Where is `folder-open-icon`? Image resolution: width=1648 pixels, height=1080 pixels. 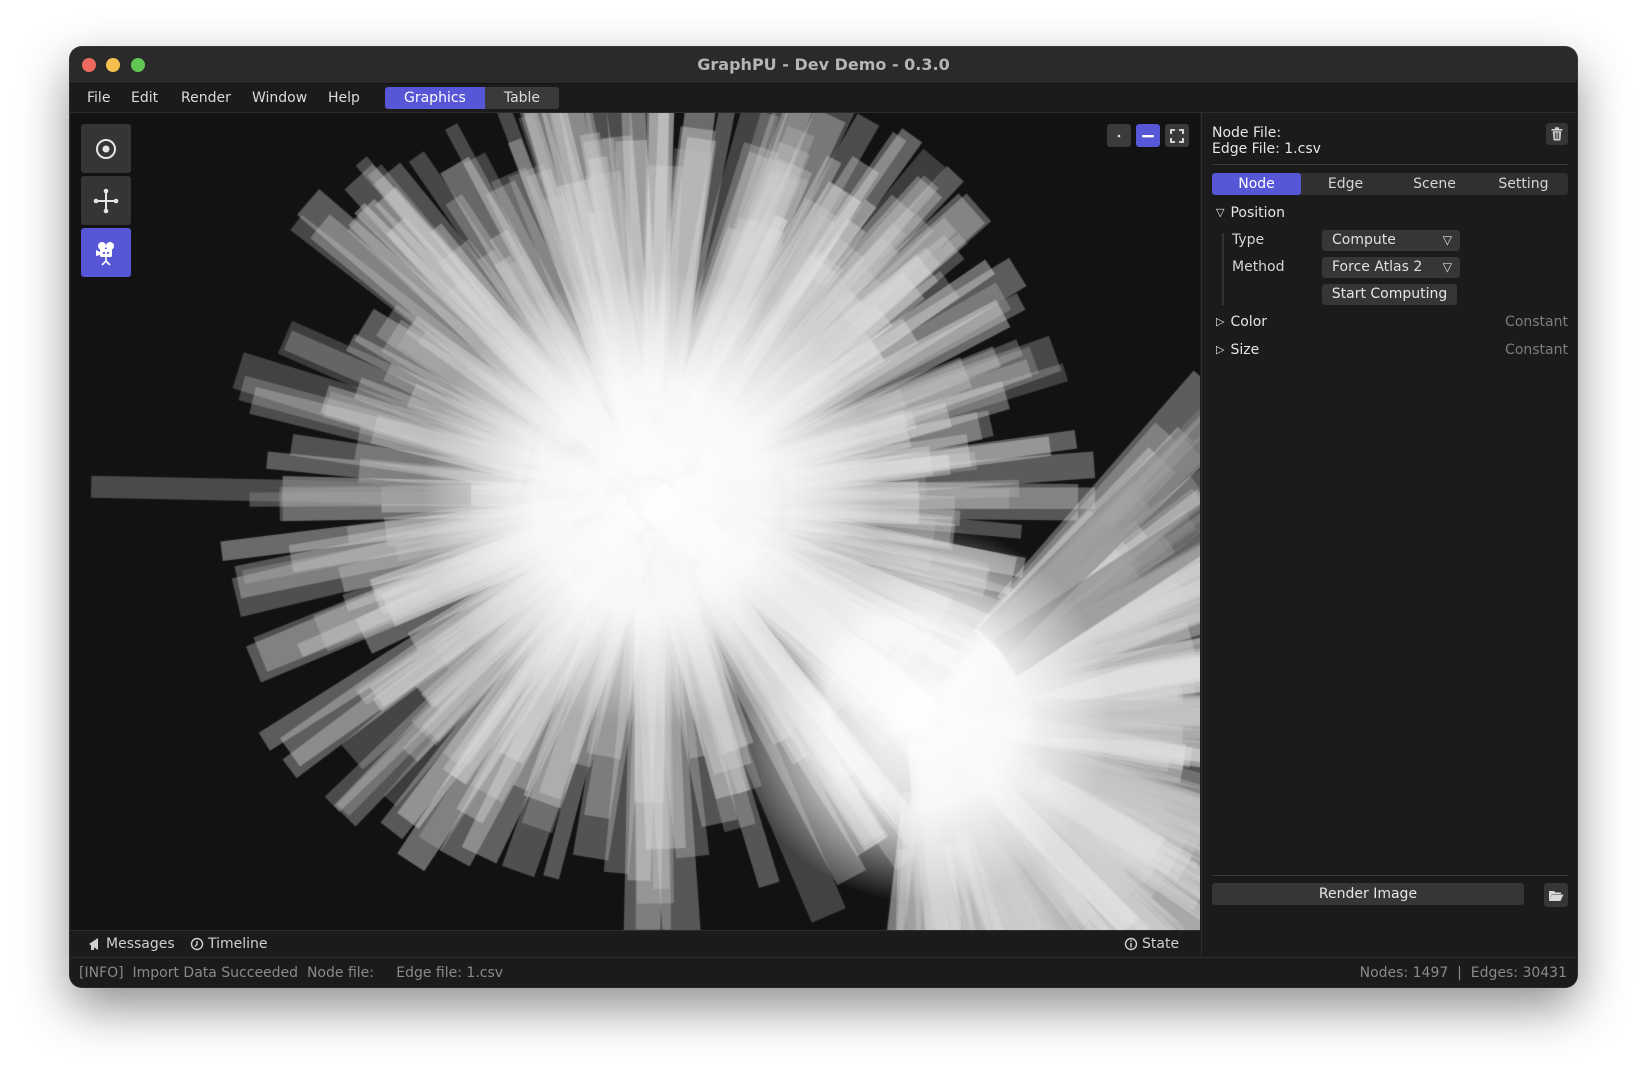
folder-open-icon is located at coordinates (1556, 895).